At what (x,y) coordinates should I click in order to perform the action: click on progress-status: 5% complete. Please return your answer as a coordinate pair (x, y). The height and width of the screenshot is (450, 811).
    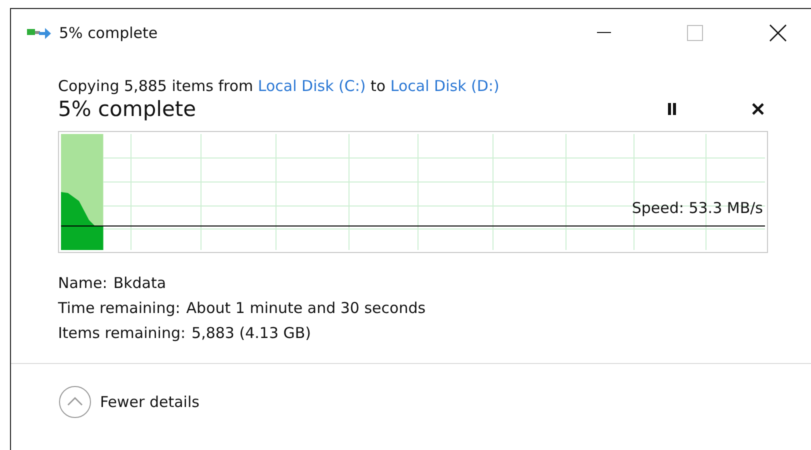
    Looking at the image, I should click on (128, 109).